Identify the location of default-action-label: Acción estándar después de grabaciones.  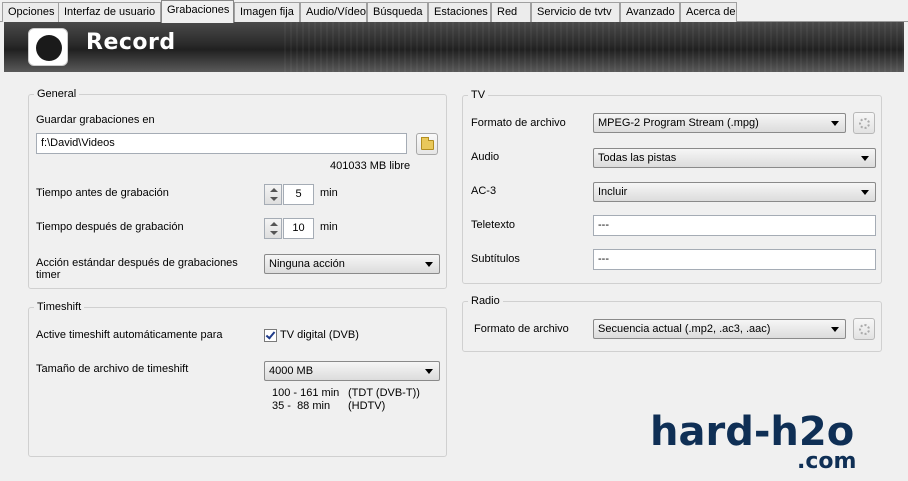
(137, 263).